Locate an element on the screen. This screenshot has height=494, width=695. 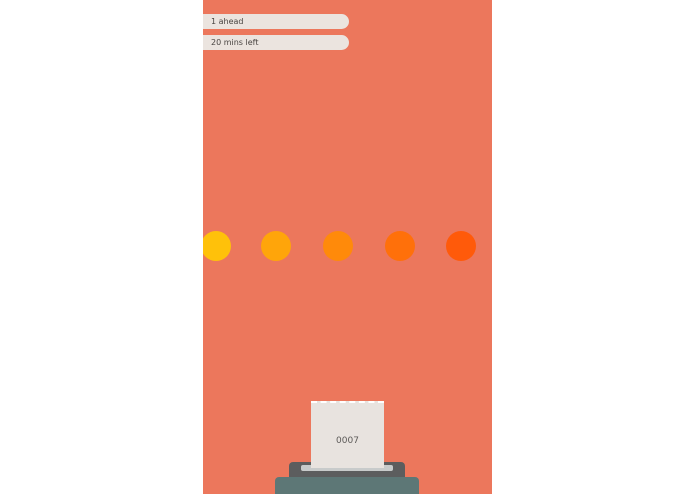
ticket-number: 0007 is located at coordinates (347, 441).